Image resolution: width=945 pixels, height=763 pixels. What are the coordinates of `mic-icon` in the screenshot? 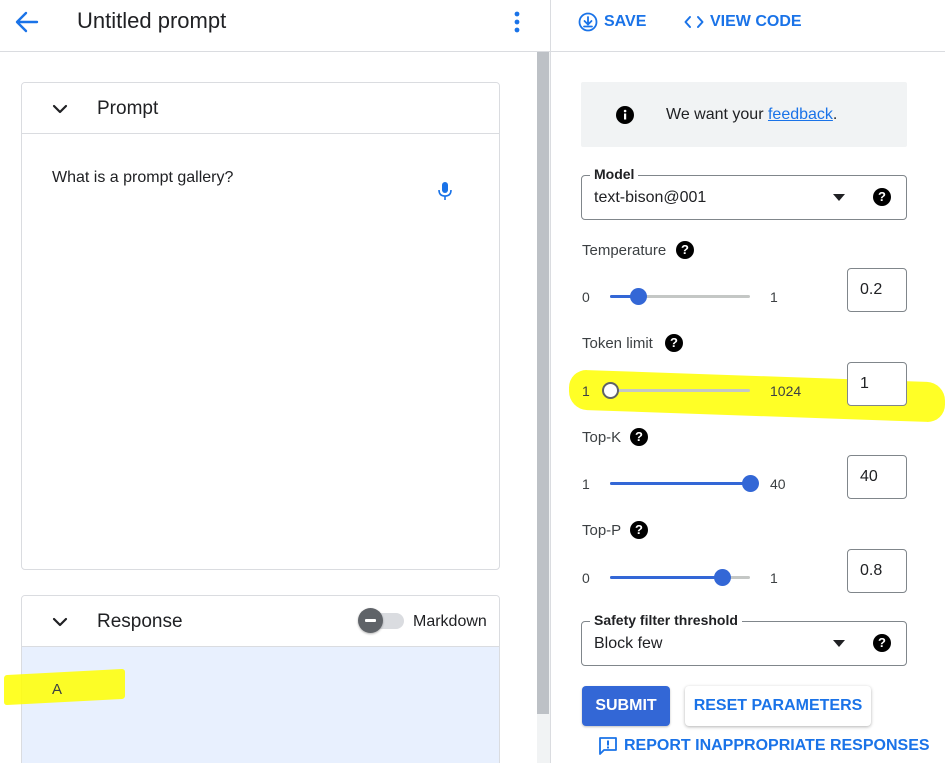 It's located at (445, 191).